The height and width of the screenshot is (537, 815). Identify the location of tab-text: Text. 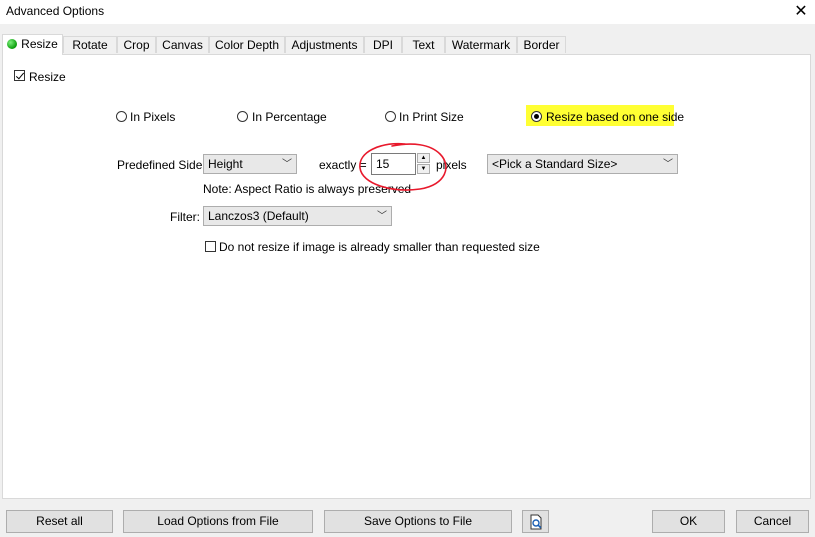
(423, 44).